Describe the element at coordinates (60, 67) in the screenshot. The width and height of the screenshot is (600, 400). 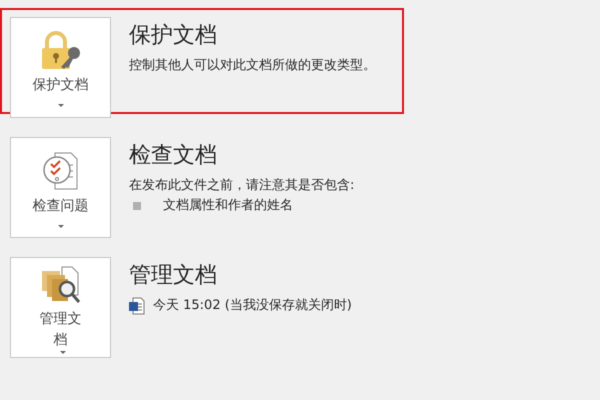
I see `dropdown-button: 保护文档` at that location.